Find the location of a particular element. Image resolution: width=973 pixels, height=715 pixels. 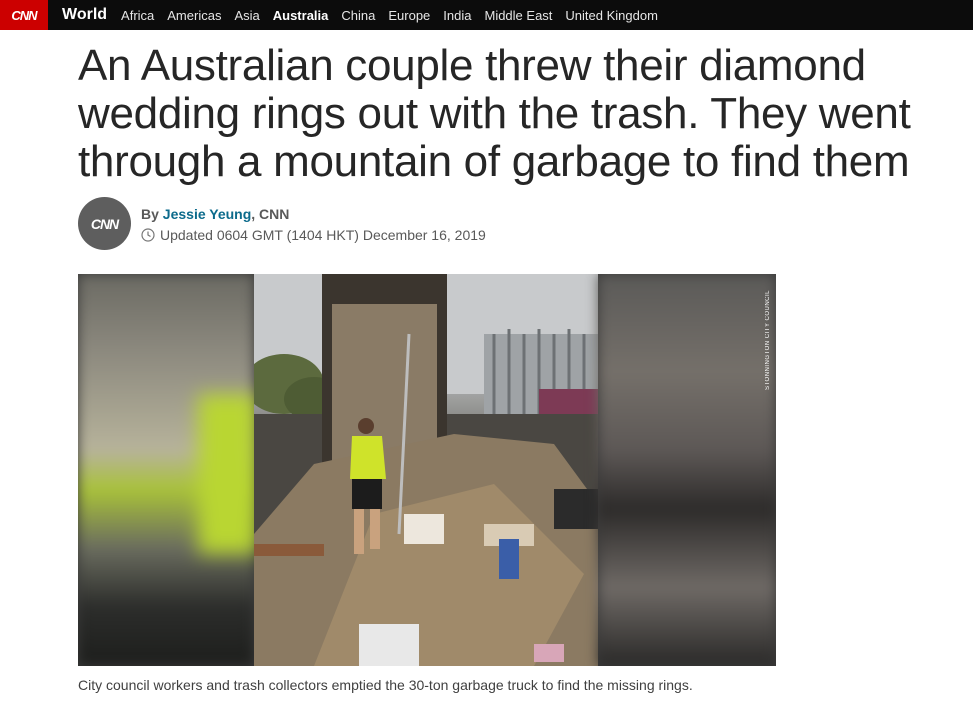

nav-link-middle-east: Middle East is located at coordinates (518, 15).